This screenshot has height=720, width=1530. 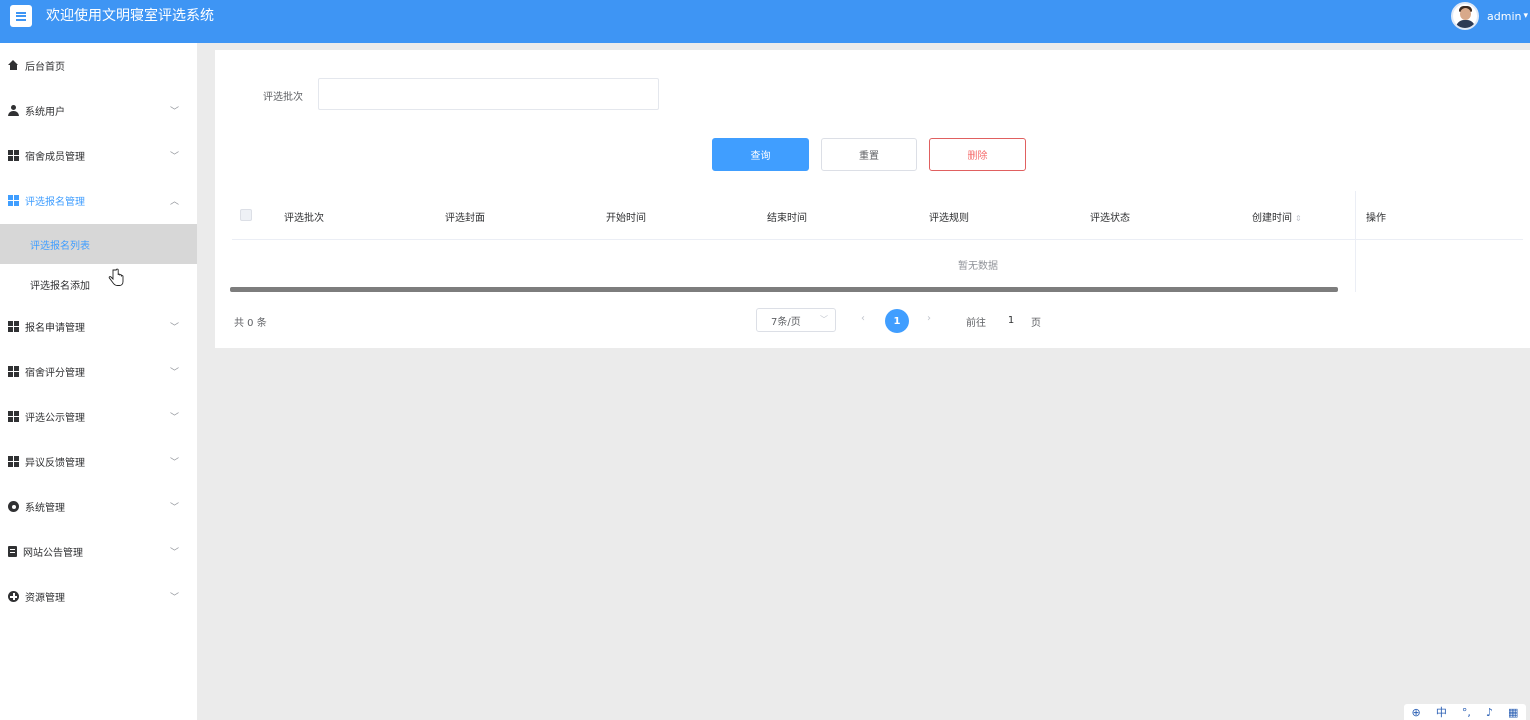 I want to click on sidebar-item-label: 评选公示管理, so click(x=55, y=418).